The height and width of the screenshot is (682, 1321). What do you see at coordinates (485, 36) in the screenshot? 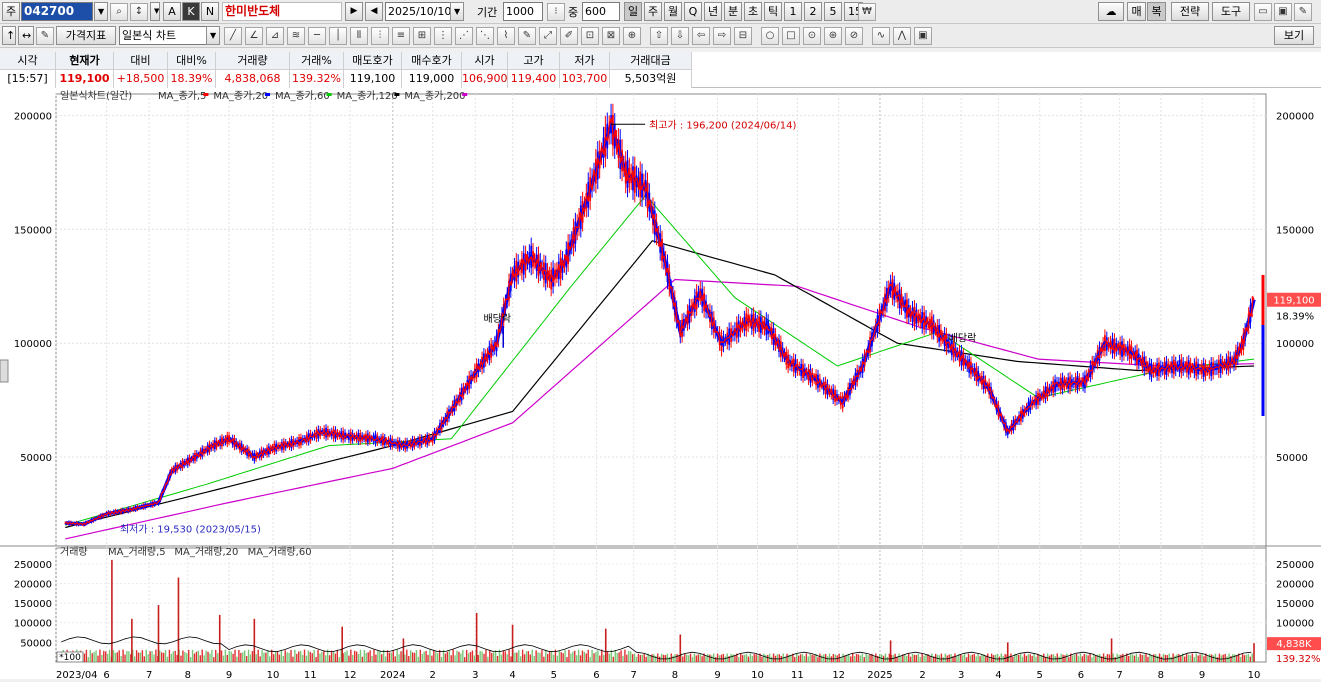
I see `channel-2-icon: ⋱` at bounding box center [485, 36].